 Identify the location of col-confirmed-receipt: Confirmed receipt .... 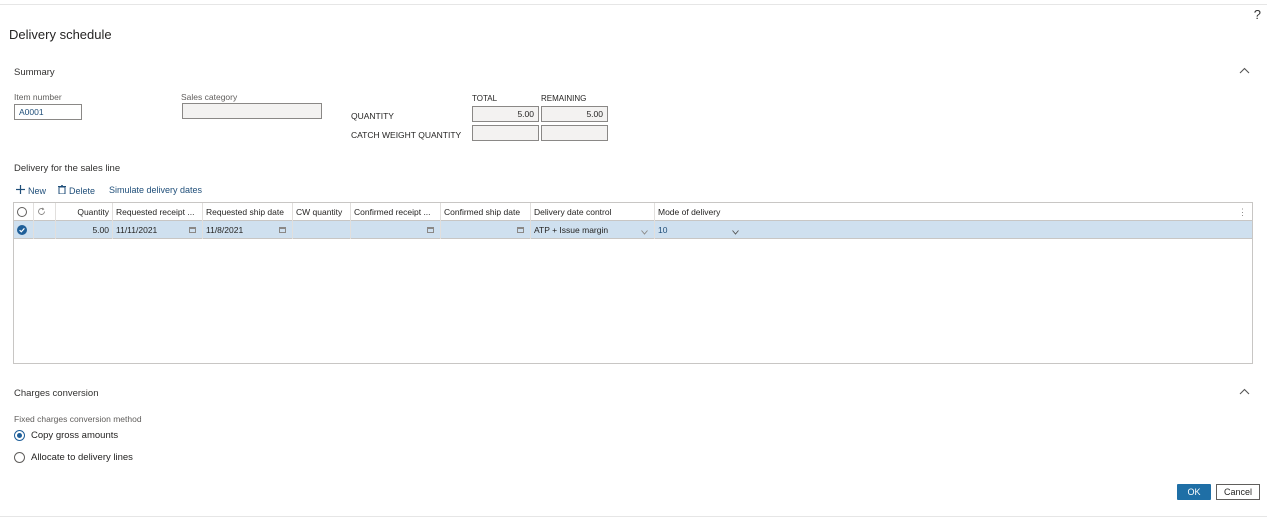
(396, 212).